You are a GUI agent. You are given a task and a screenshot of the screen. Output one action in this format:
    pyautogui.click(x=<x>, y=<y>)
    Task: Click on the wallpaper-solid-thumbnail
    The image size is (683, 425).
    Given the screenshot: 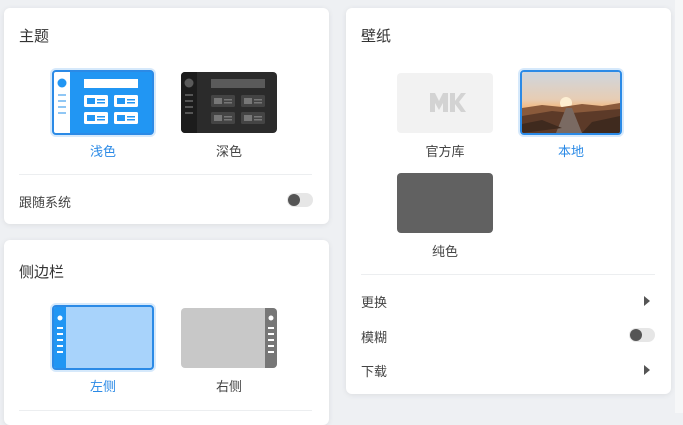 What is the action you would take?
    pyautogui.click(x=445, y=203)
    